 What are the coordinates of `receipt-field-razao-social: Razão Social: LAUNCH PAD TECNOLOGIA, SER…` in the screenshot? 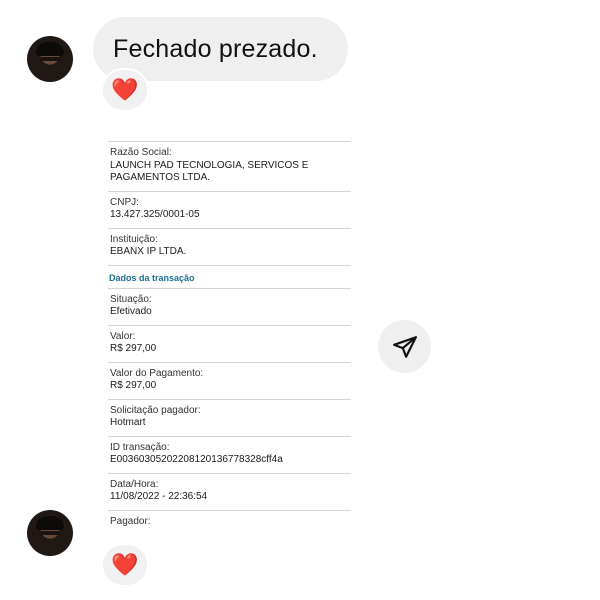 It's located at (229, 166).